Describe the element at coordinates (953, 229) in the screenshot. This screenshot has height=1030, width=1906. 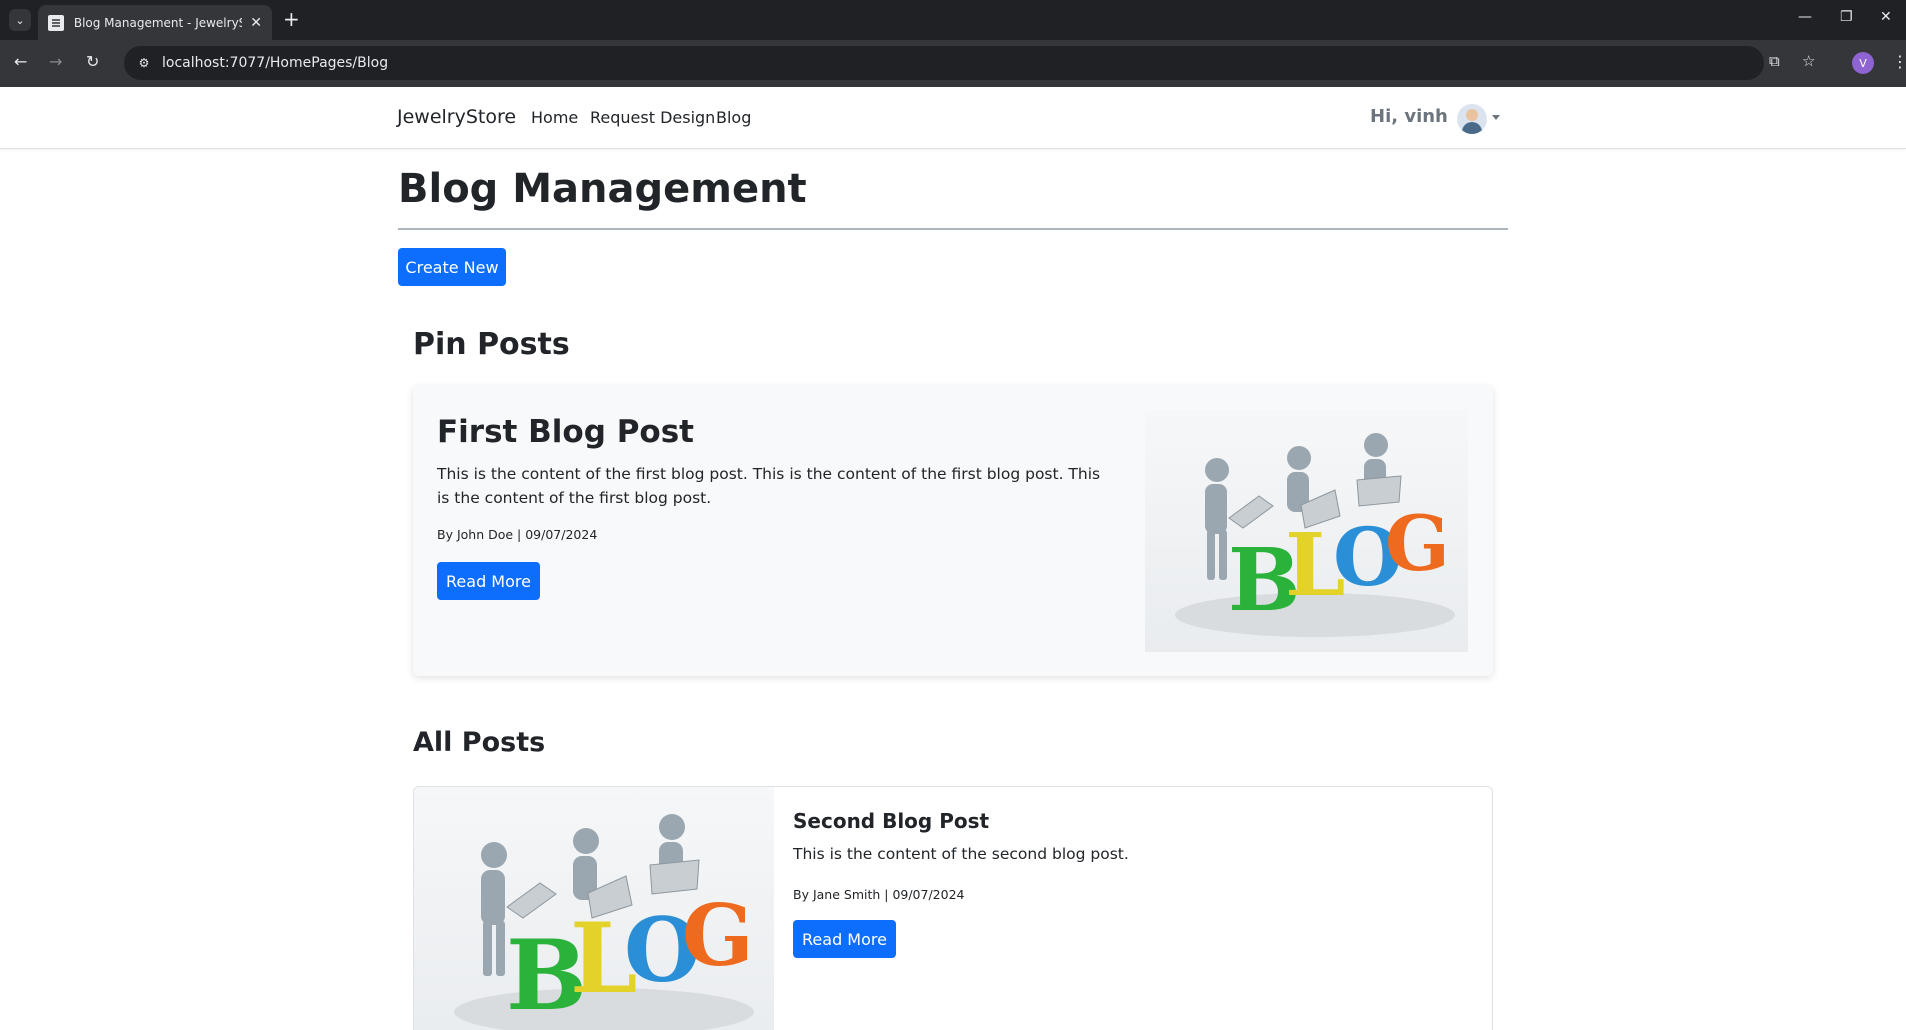
I see `title-divider` at that location.